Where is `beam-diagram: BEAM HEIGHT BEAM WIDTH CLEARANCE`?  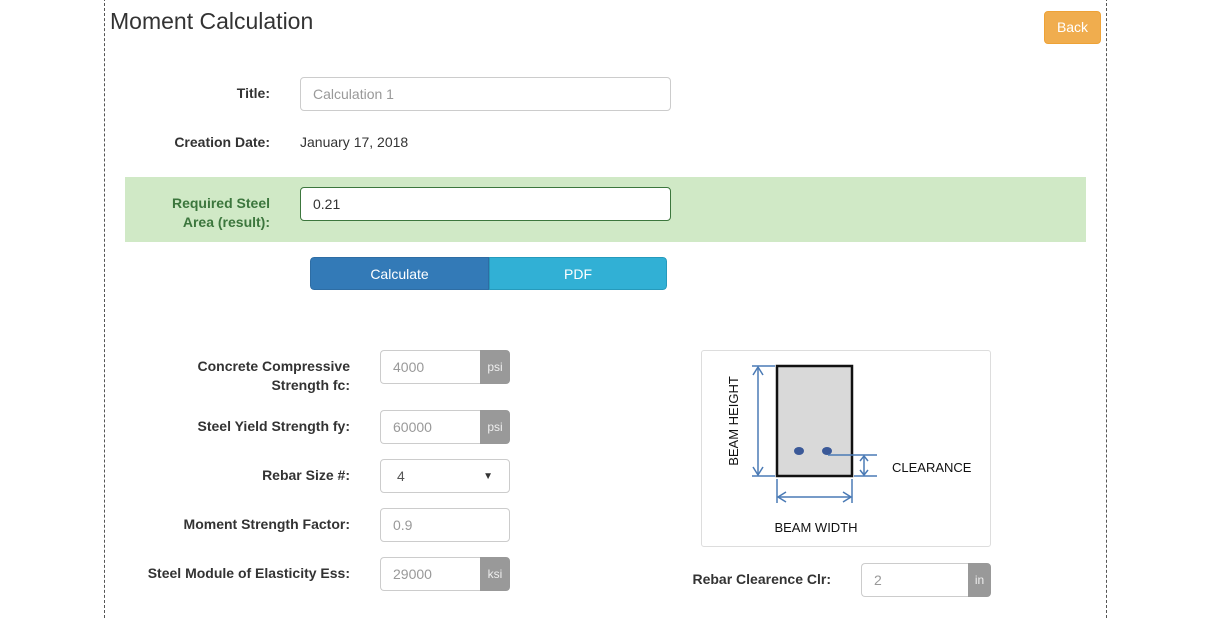 beam-diagram: BEAM HEIGHT BEAM WIDTH CLEARANCE is located at coordinates (846, 448).